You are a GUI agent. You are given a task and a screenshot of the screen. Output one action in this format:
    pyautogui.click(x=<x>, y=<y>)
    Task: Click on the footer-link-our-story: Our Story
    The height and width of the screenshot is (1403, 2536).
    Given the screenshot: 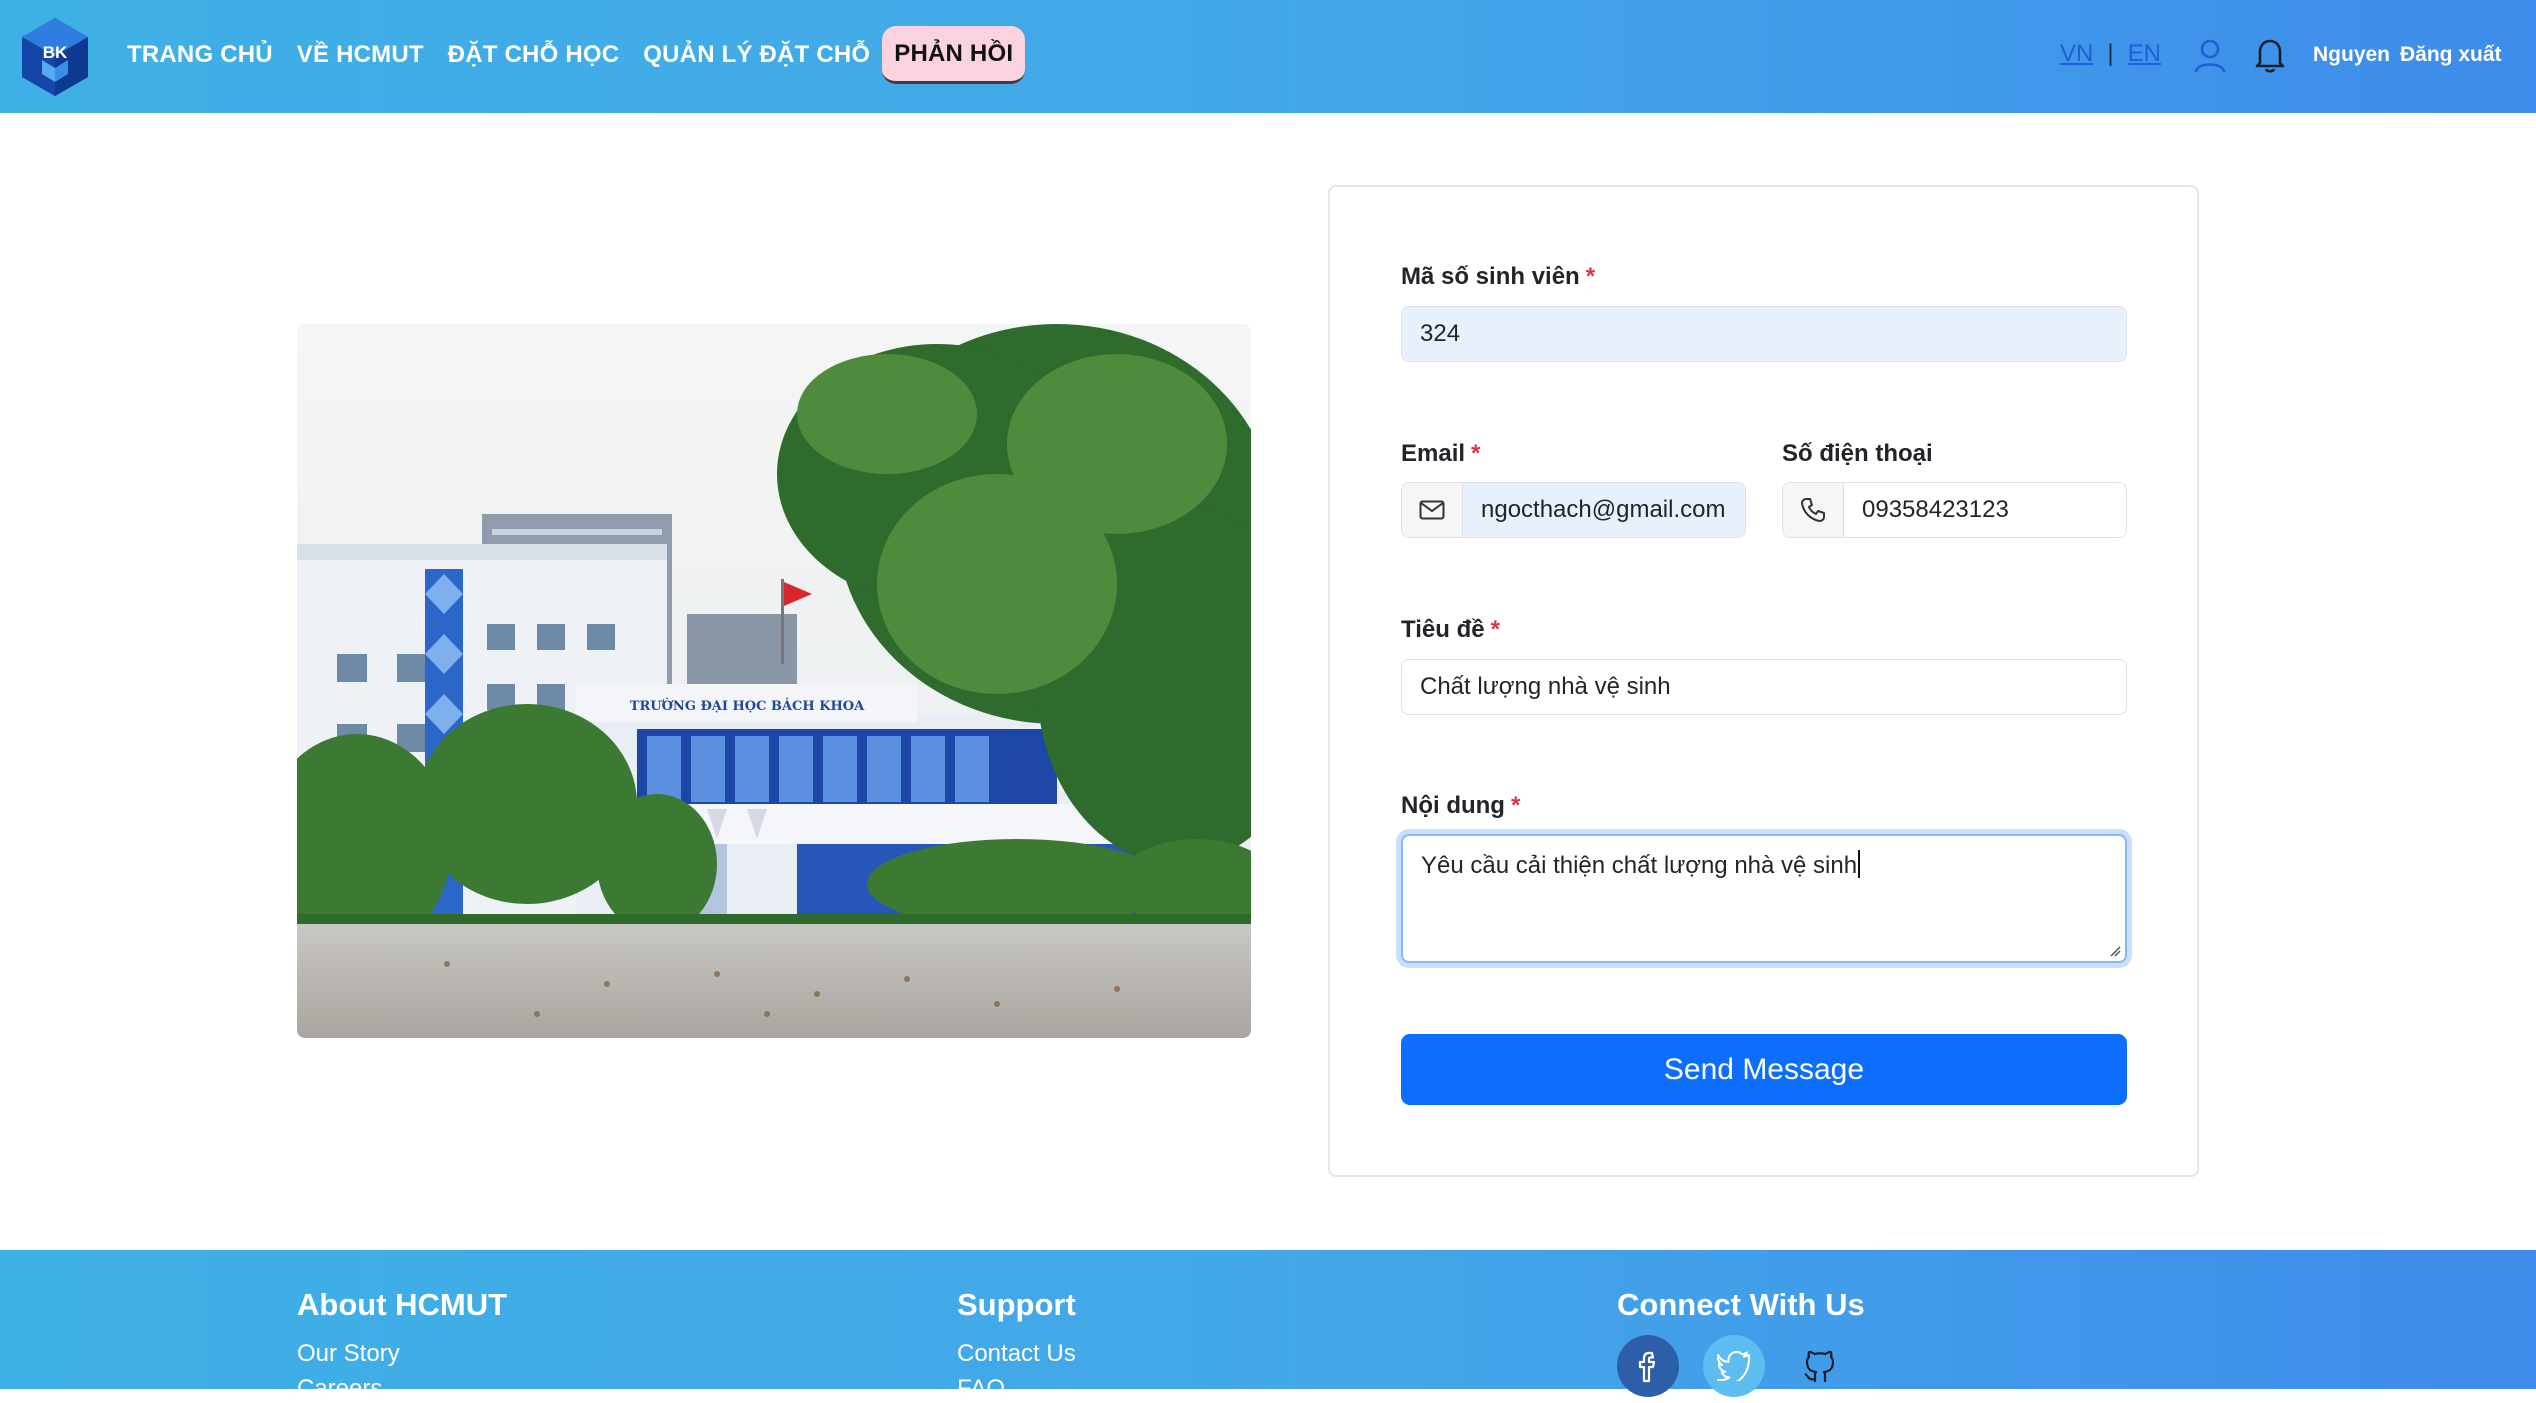 What is the action you would take?
    pyautogui.click(x=348, y=1354)
    